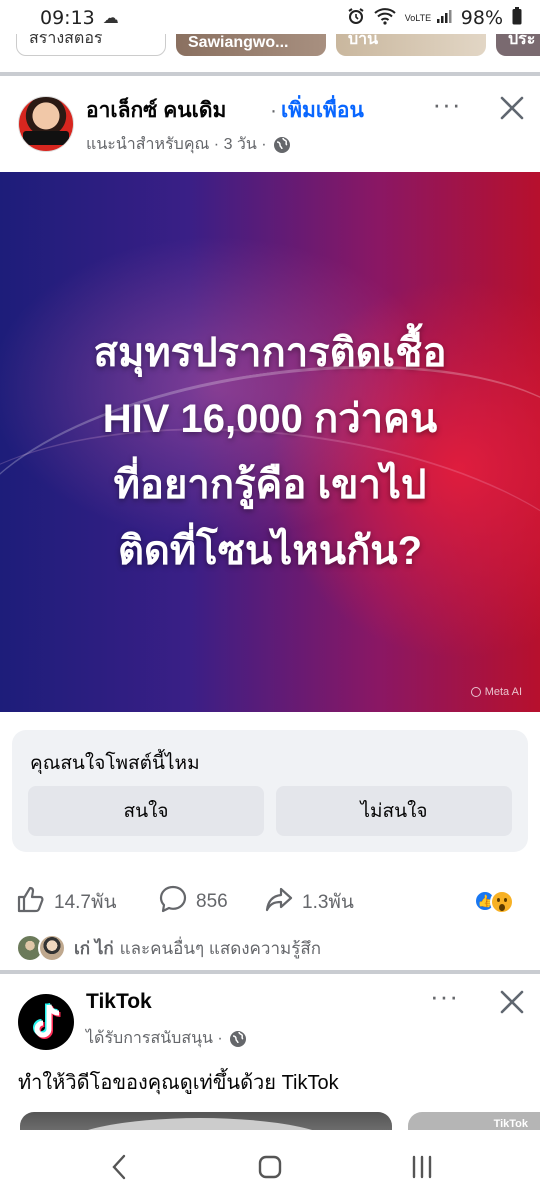 This screenshot has height=1200, width=540. I want to click on headline-line: สมุทรปราการติดเชื้อ, so click(270, 353).